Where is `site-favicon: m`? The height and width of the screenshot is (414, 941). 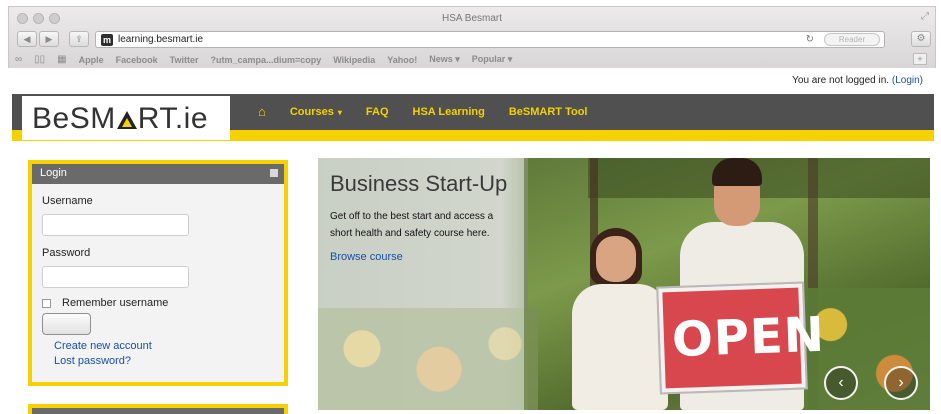
site-favicon: m is located at coordinates (107, 40).